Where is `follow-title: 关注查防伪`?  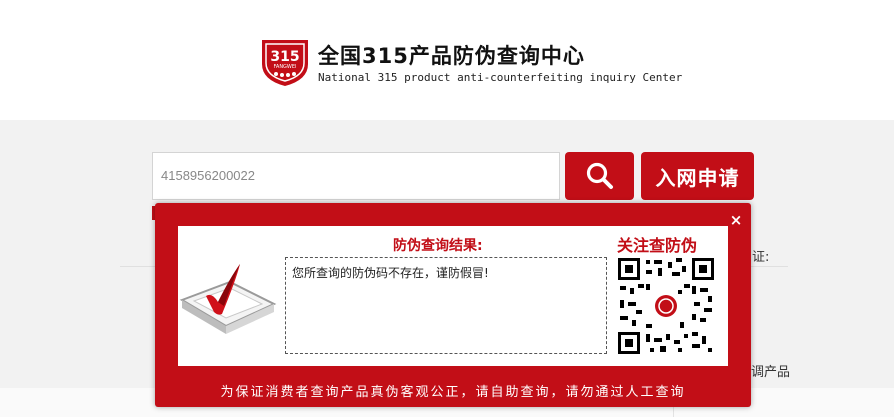 follow-title: 关注查防伪 is located at coordinates (657, 245).